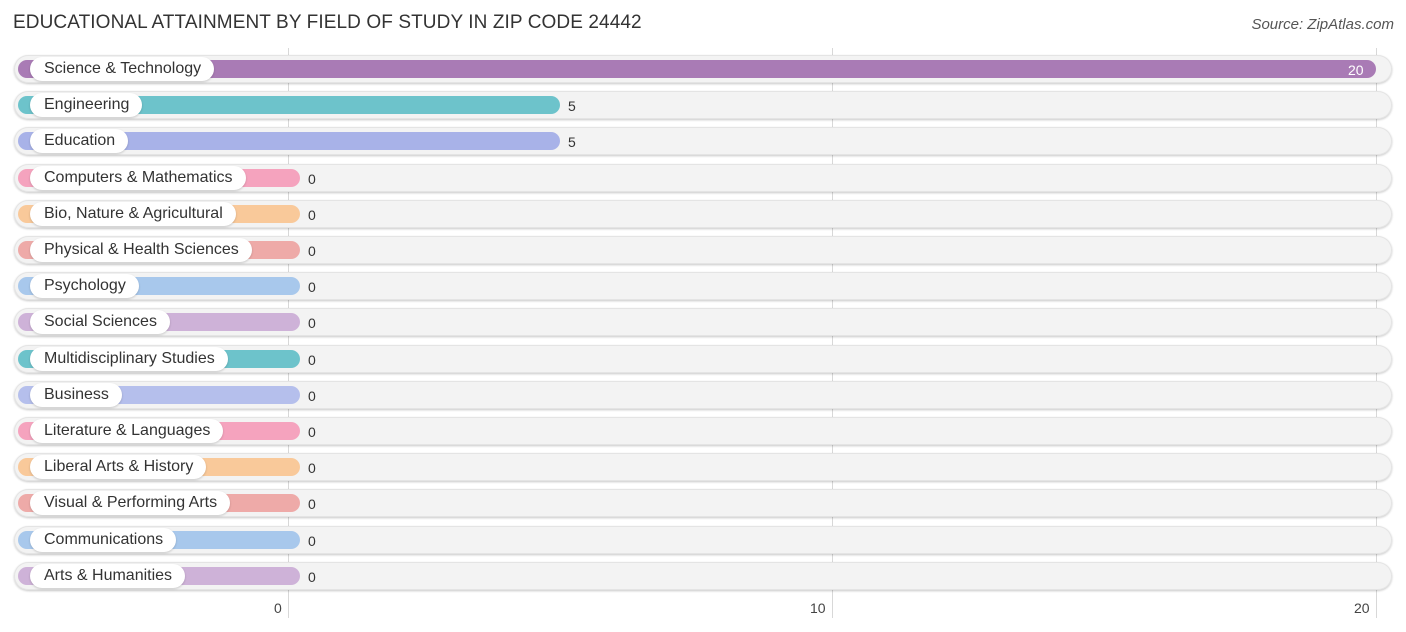 The height and width of the screenshot is (632, 1406). What do you see at coordinates (130, 503) in the screenshot?
I see `category-label: Visual & Performing Arts` at bounding box center [130, 503].